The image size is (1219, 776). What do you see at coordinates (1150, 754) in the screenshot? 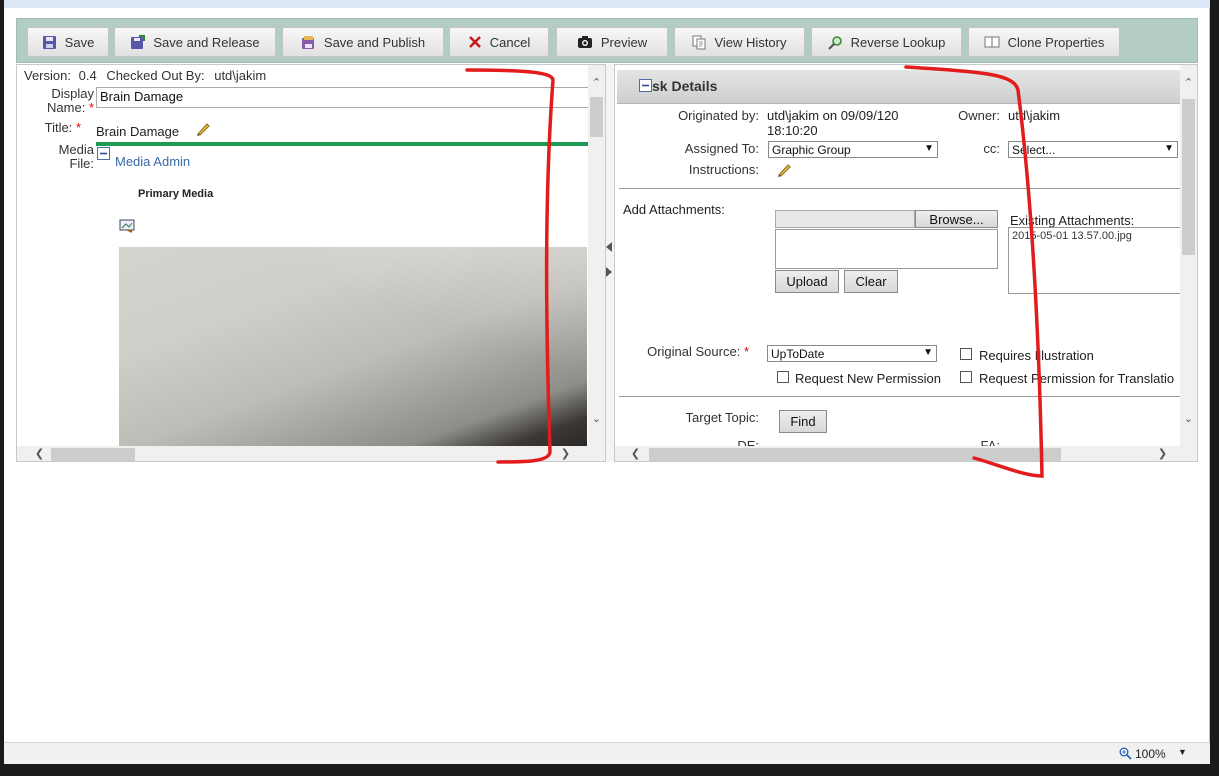
I see `zoom-level: 100%` at bounding box center [1150, 754].